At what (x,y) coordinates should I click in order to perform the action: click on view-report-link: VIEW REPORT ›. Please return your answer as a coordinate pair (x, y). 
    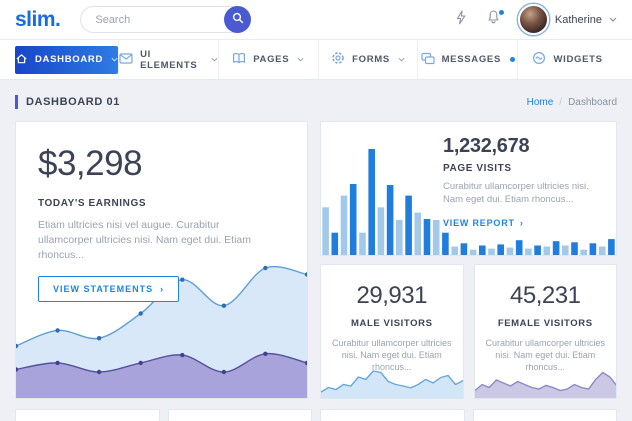
    Looking at the image, I should click on (483, 223).